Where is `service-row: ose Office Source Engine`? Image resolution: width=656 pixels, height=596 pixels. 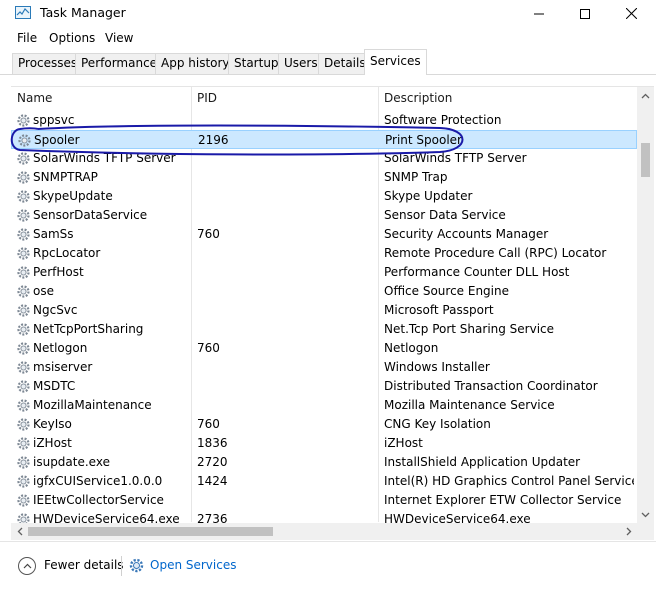 service-row: ose Office Source Engine is located at coordinates (324, 291).